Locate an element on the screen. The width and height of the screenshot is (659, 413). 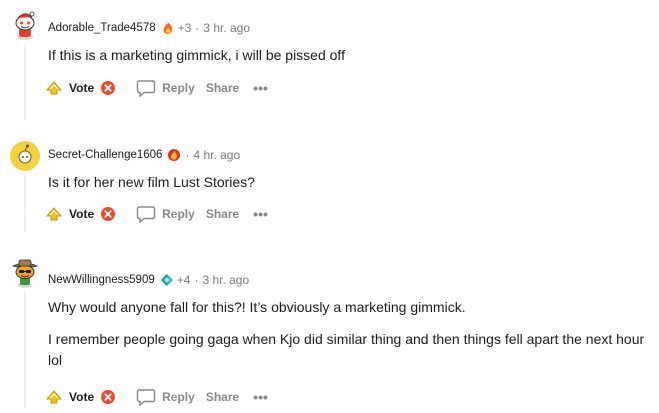
timestamp: 4 hr. ago is located at coordinates (216, 155).